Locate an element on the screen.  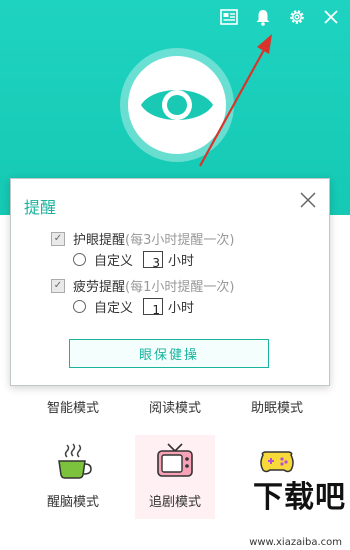
mode-refresh-label: 醒脑模式 is located at coordinates (72, 502).